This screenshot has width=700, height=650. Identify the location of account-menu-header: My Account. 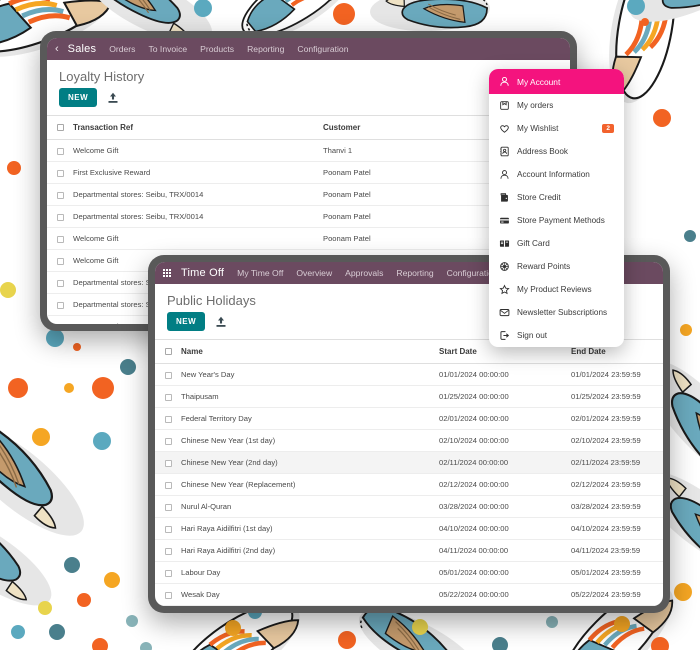
(556, 81).